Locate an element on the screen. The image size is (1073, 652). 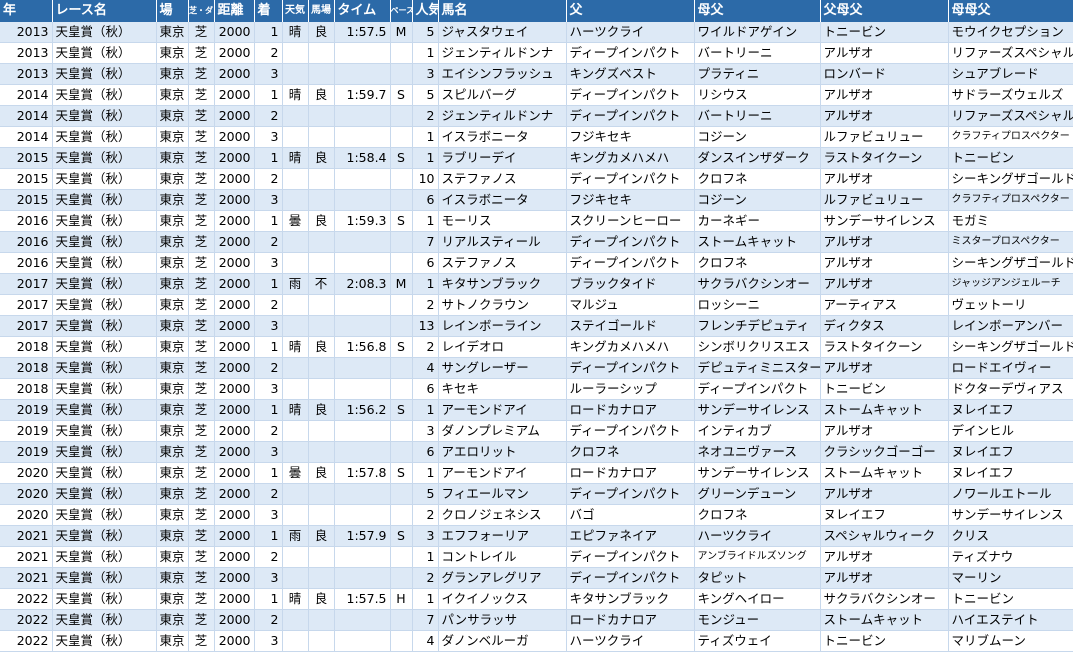
cell-horse: ジェンティルドンナ is located at coordinates (502, 53).